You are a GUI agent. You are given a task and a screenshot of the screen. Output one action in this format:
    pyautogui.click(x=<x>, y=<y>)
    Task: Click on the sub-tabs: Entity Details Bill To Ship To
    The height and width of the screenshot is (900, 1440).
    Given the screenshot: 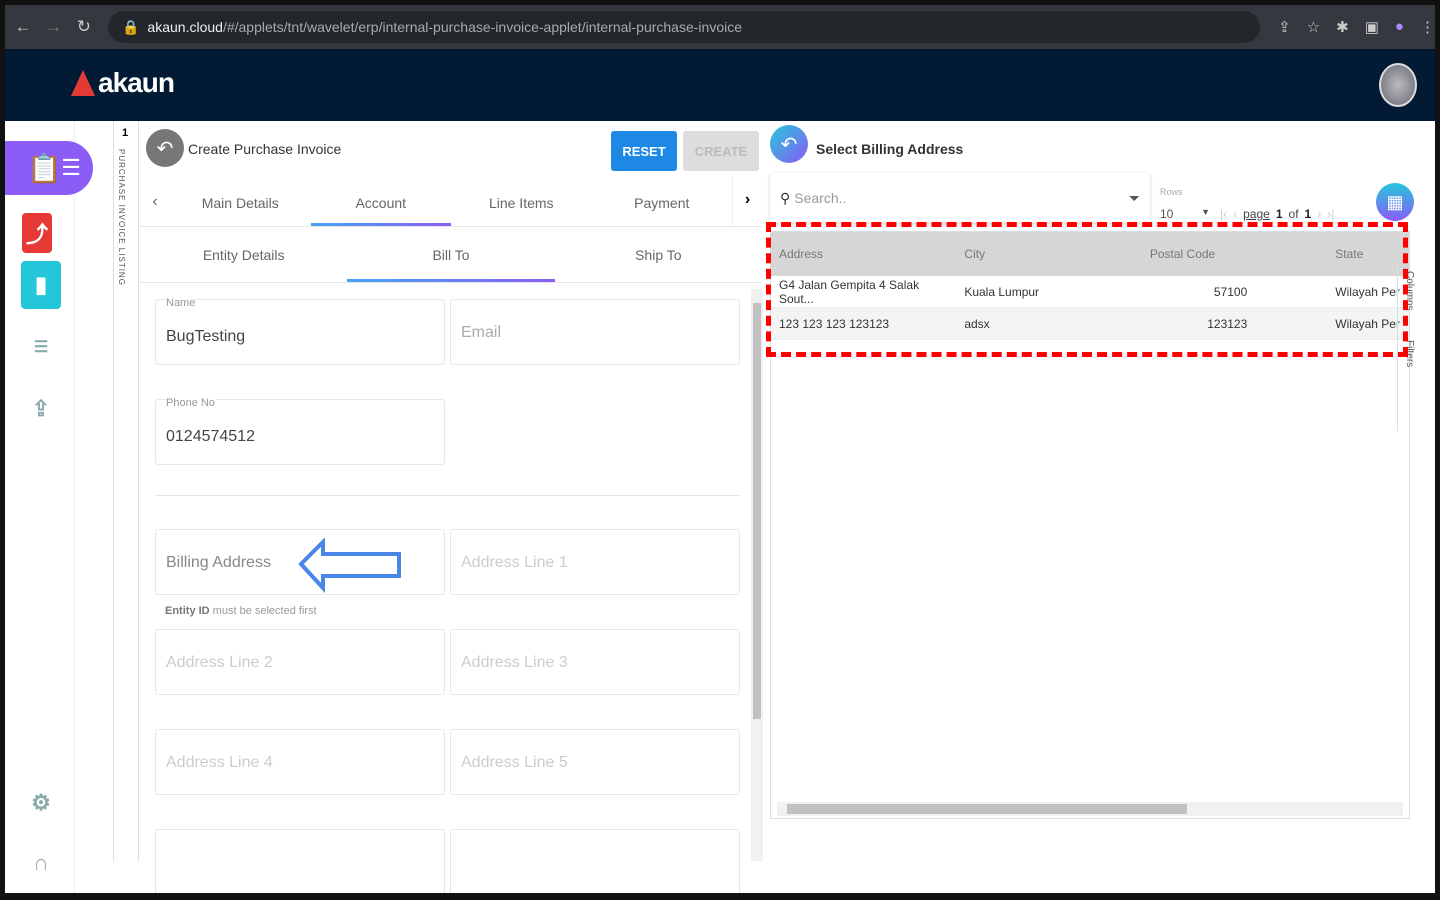 What is the action you would take?
    pyautogui.click(x=451, y=256)
    